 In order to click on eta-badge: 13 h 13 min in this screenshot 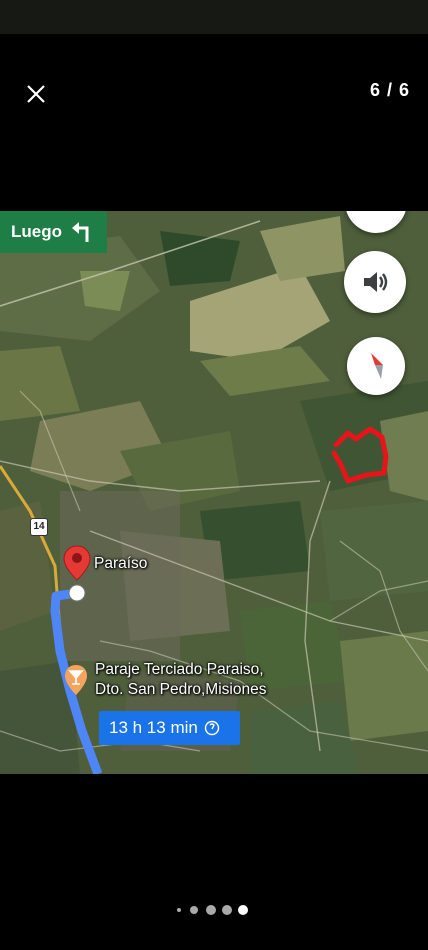, I will do `click(169, 728)`.